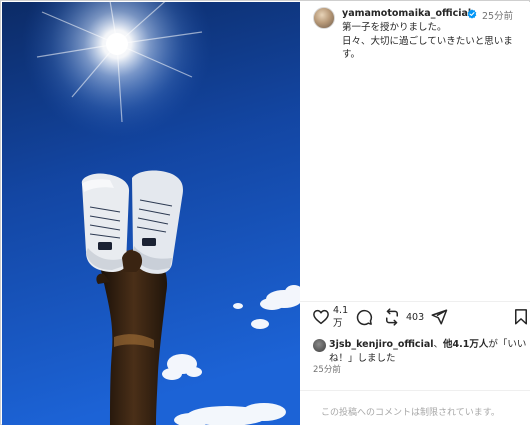 The height and width of the screenshot is (425, 530). Describe the element at coordinates (394, 27) in the screenshot. I see `caption-line-1: 第一子を授かりました。` at that location.